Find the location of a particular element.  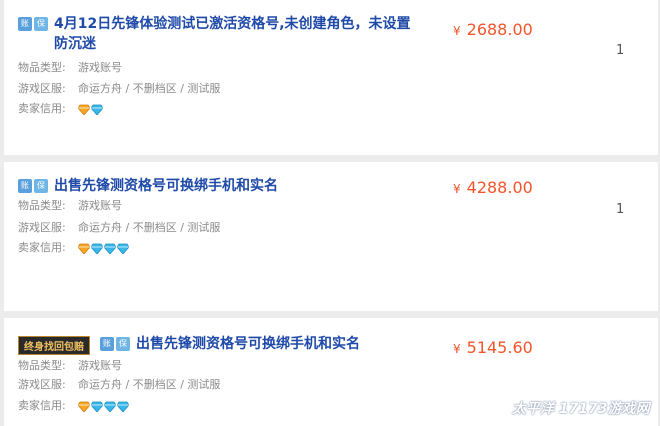

listing-title-row: 终身找回包赔 账 保 出售先锋测资格号可换绑手机和实名 is located at coordinates (189, 344).